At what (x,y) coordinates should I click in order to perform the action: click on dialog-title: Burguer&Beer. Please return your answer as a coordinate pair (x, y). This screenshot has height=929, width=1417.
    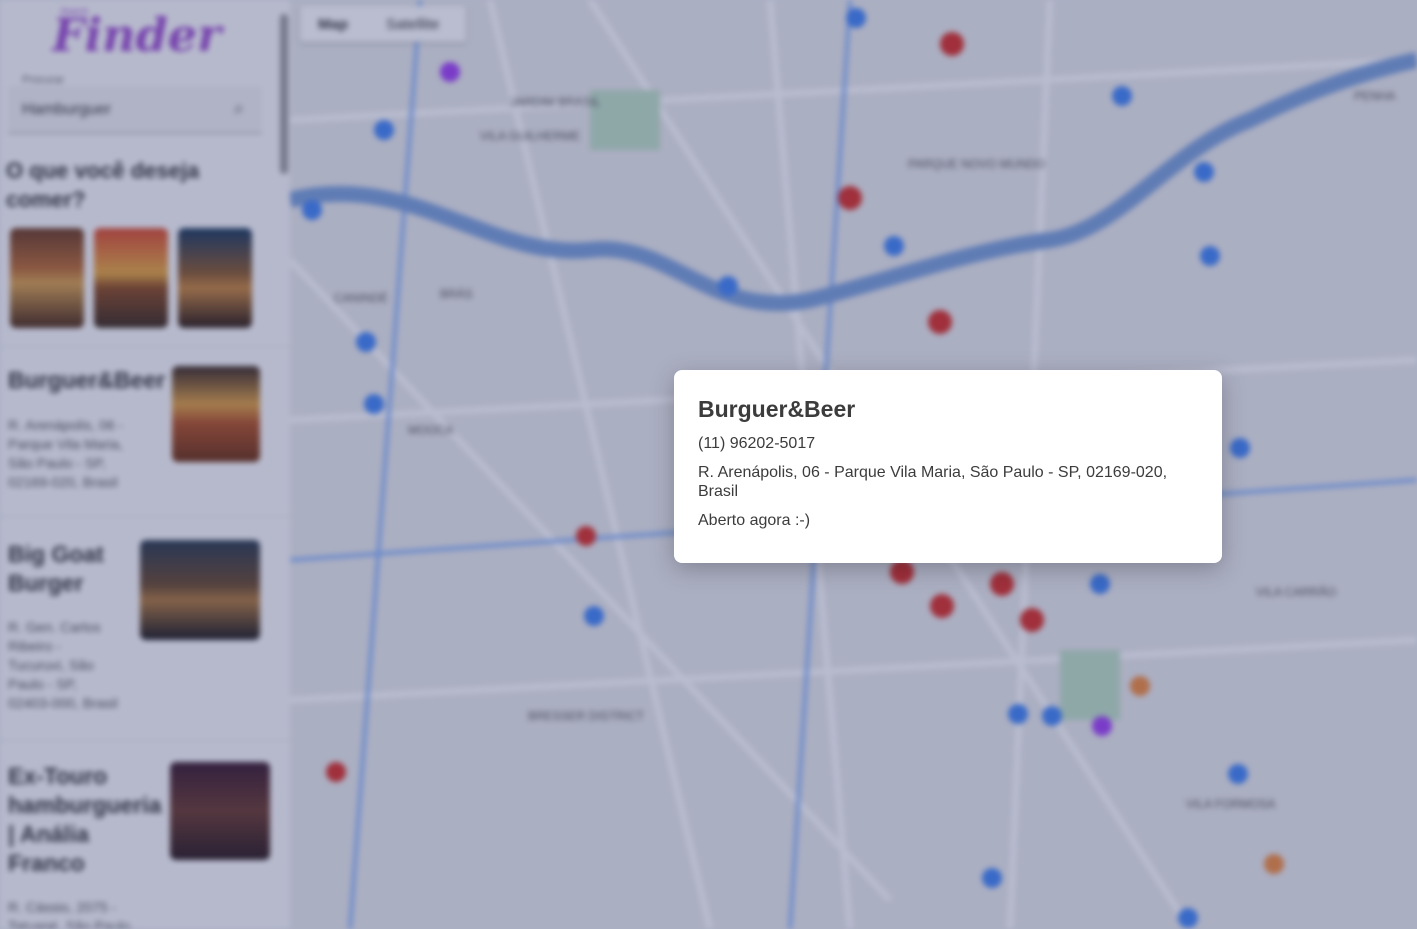
    Looking at the image, I should click on (777, 409).